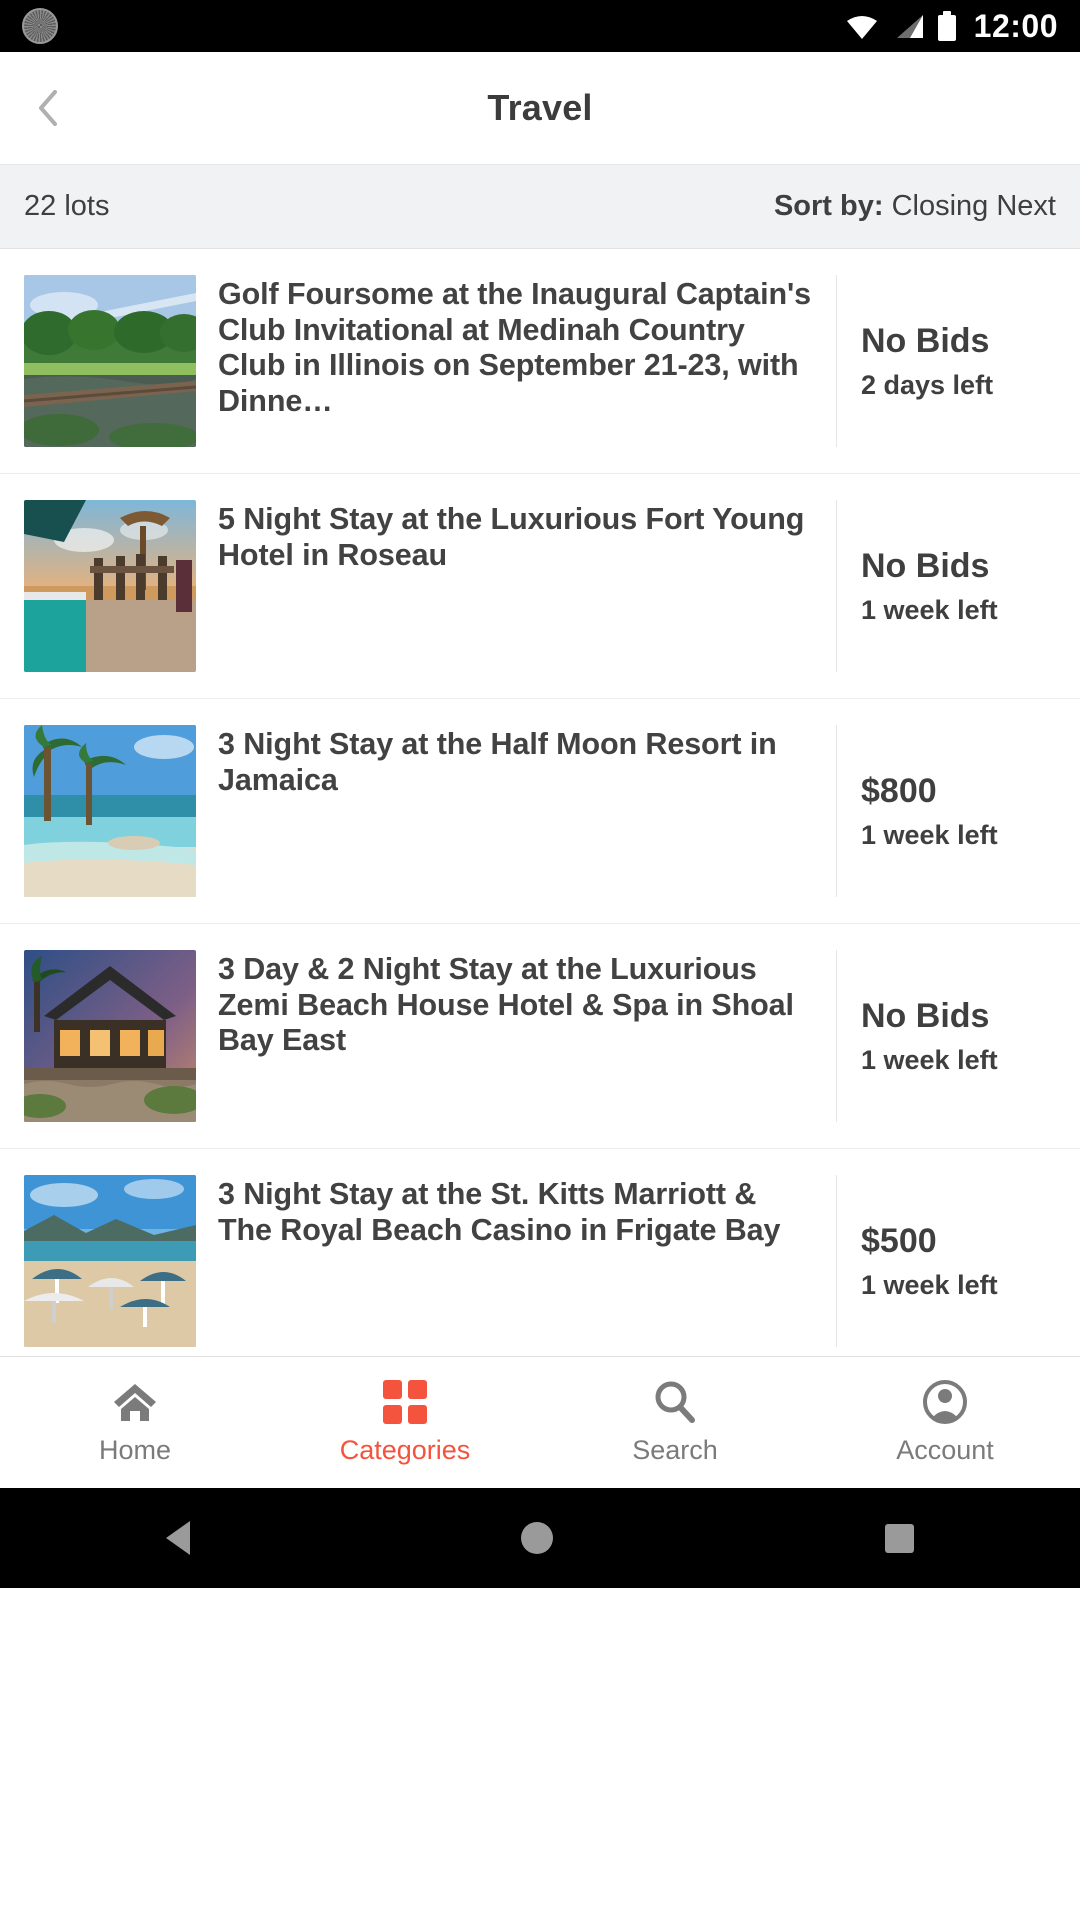 The width and height of the screenshot is (1080, 1920). I want to click on tab-search-label: Search, so click(675, 1450).